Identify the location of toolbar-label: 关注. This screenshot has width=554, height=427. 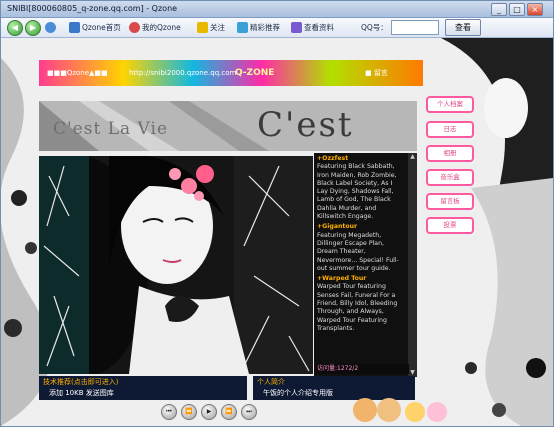
(217, 27).